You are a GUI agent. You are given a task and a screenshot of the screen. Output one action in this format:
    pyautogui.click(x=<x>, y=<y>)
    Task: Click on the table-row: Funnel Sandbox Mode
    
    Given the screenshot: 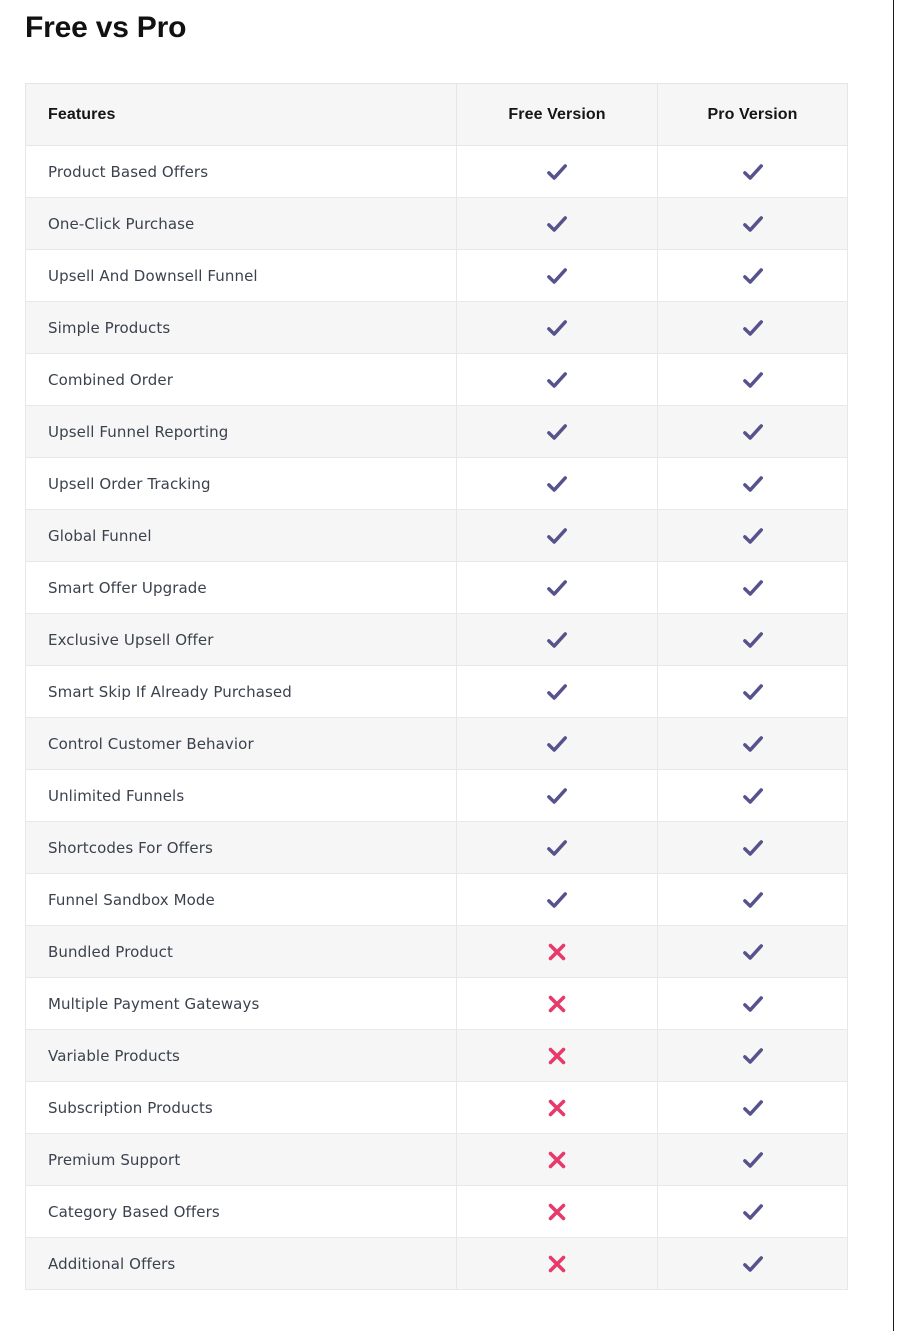 What is the action you would take?
    pyautogui.click(x=436, y=899)
    